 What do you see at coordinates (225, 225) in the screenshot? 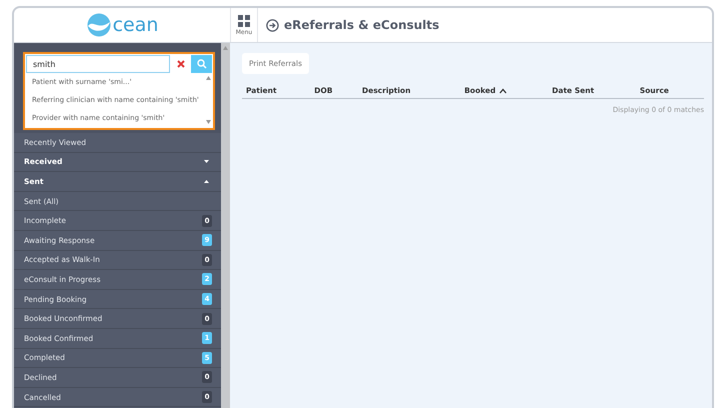
I see `scrollbar` at bounding box center [225, 225].